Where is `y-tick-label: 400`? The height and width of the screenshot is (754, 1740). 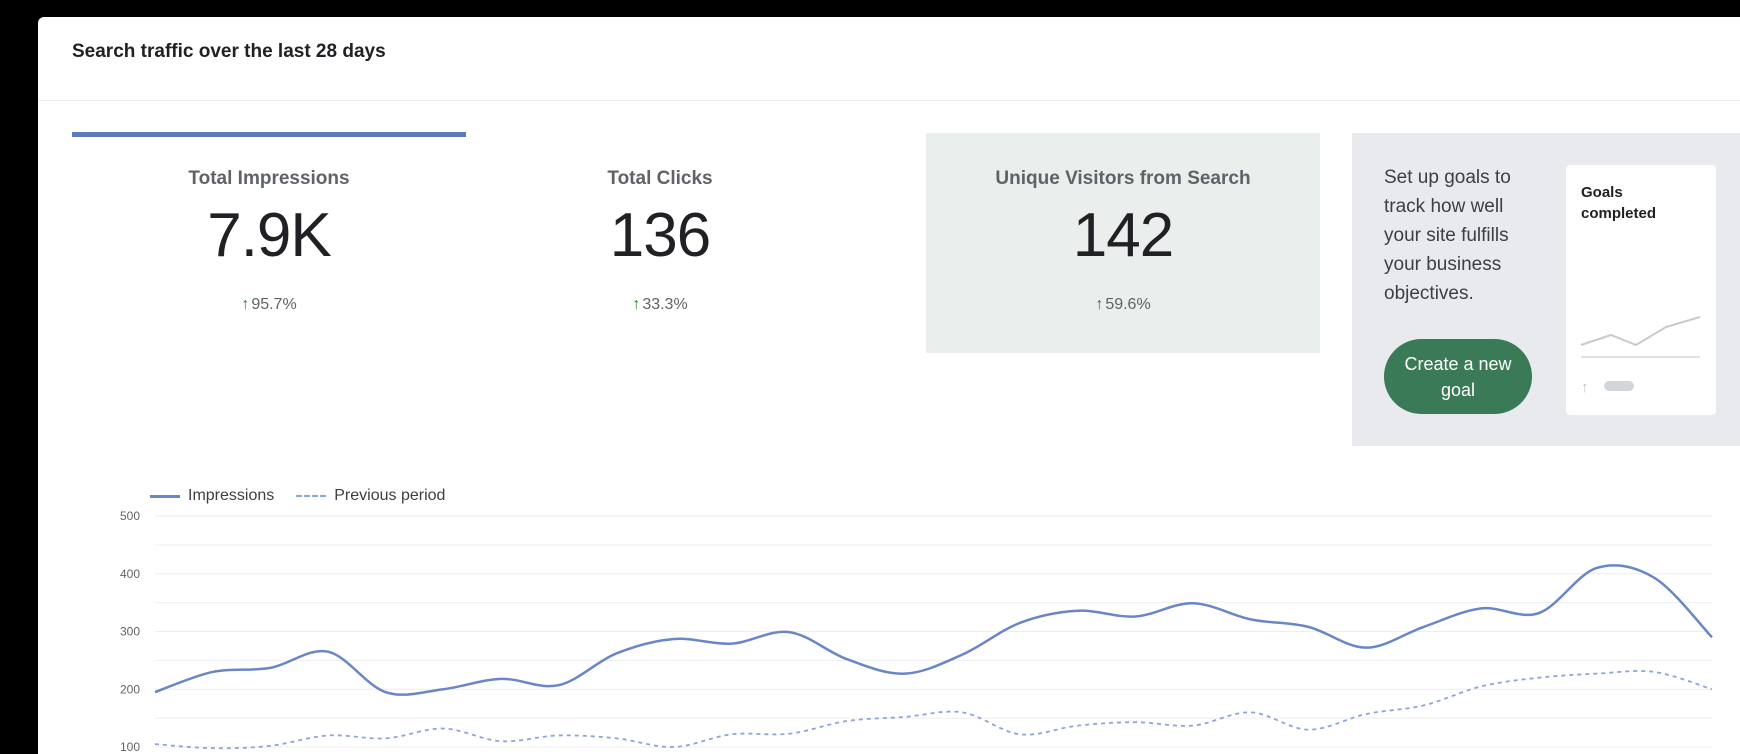 y-tick-label: 400 is located at coordinates (130, 574).